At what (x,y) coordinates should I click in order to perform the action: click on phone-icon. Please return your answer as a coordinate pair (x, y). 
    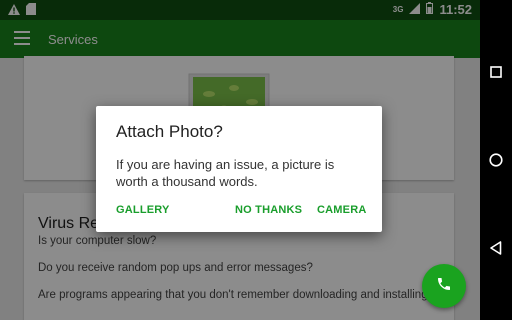
    Looking at the image, I should click on (444, 286).